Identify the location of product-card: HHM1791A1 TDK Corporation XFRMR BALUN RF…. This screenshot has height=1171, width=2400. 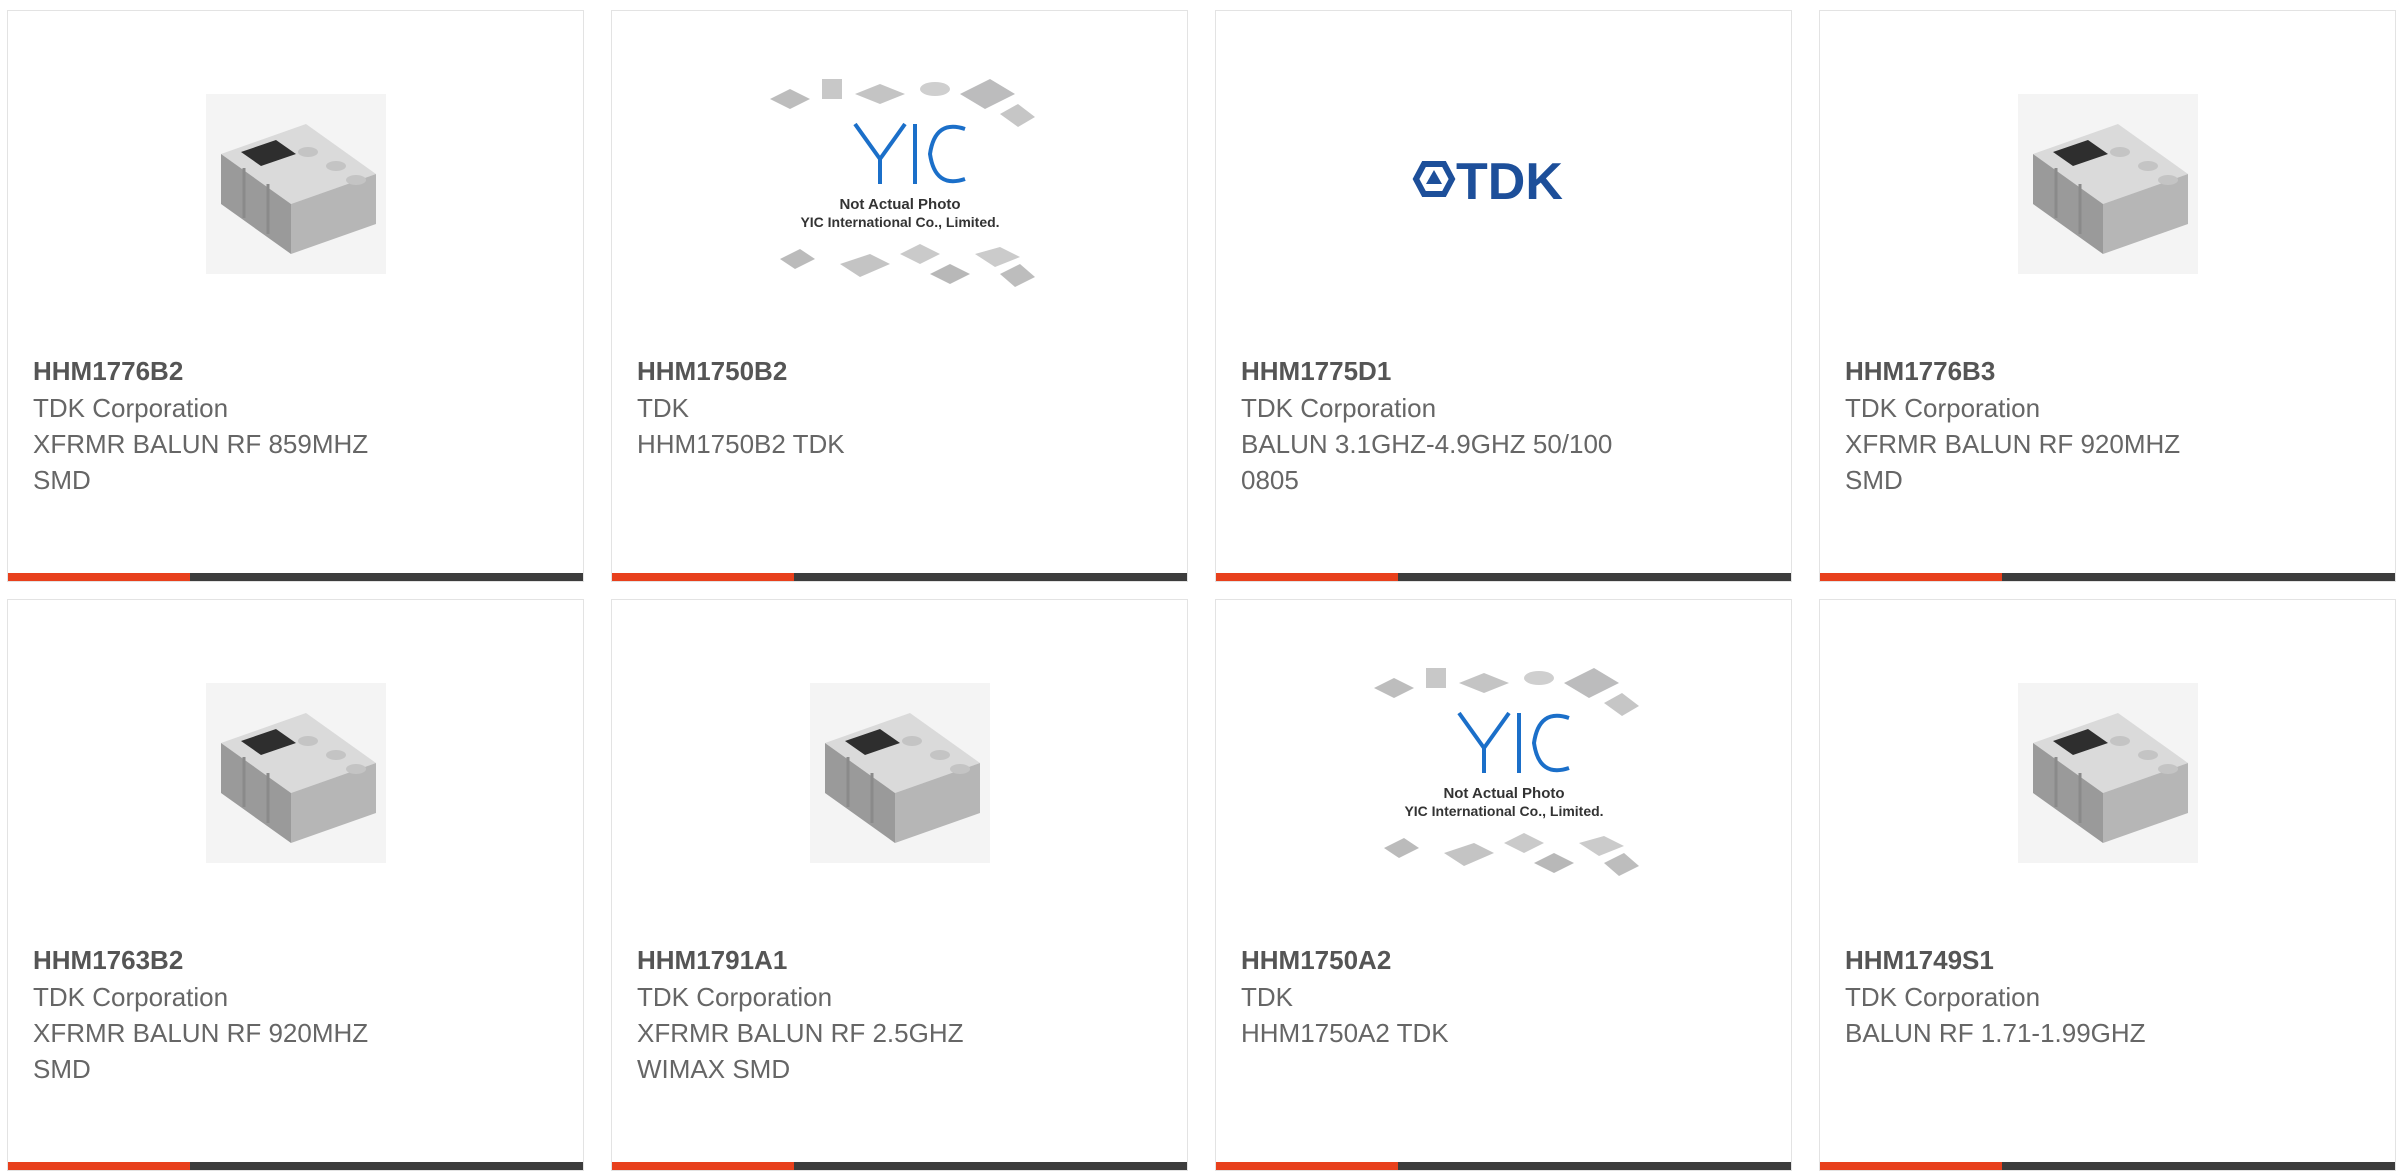
(899, 885).